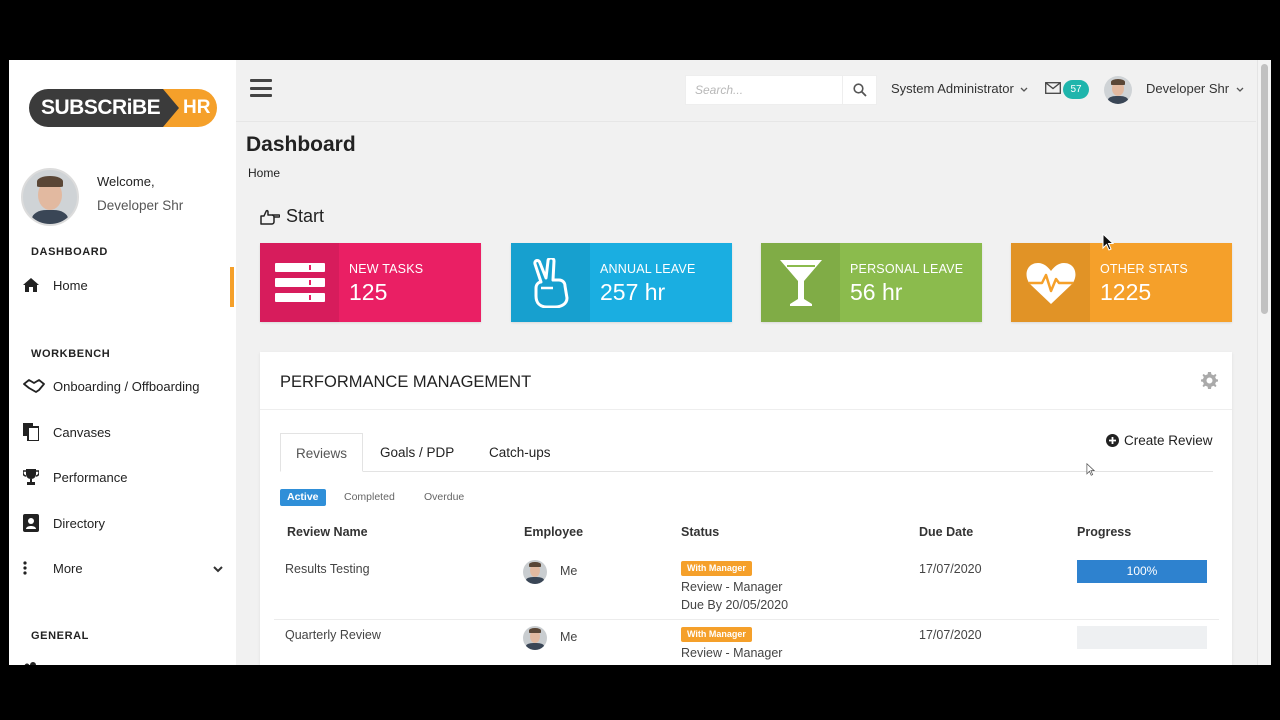  Describe the element at coordinates (553, 532) in the screenshot. I see `column-header-employee: Employee` at that location.